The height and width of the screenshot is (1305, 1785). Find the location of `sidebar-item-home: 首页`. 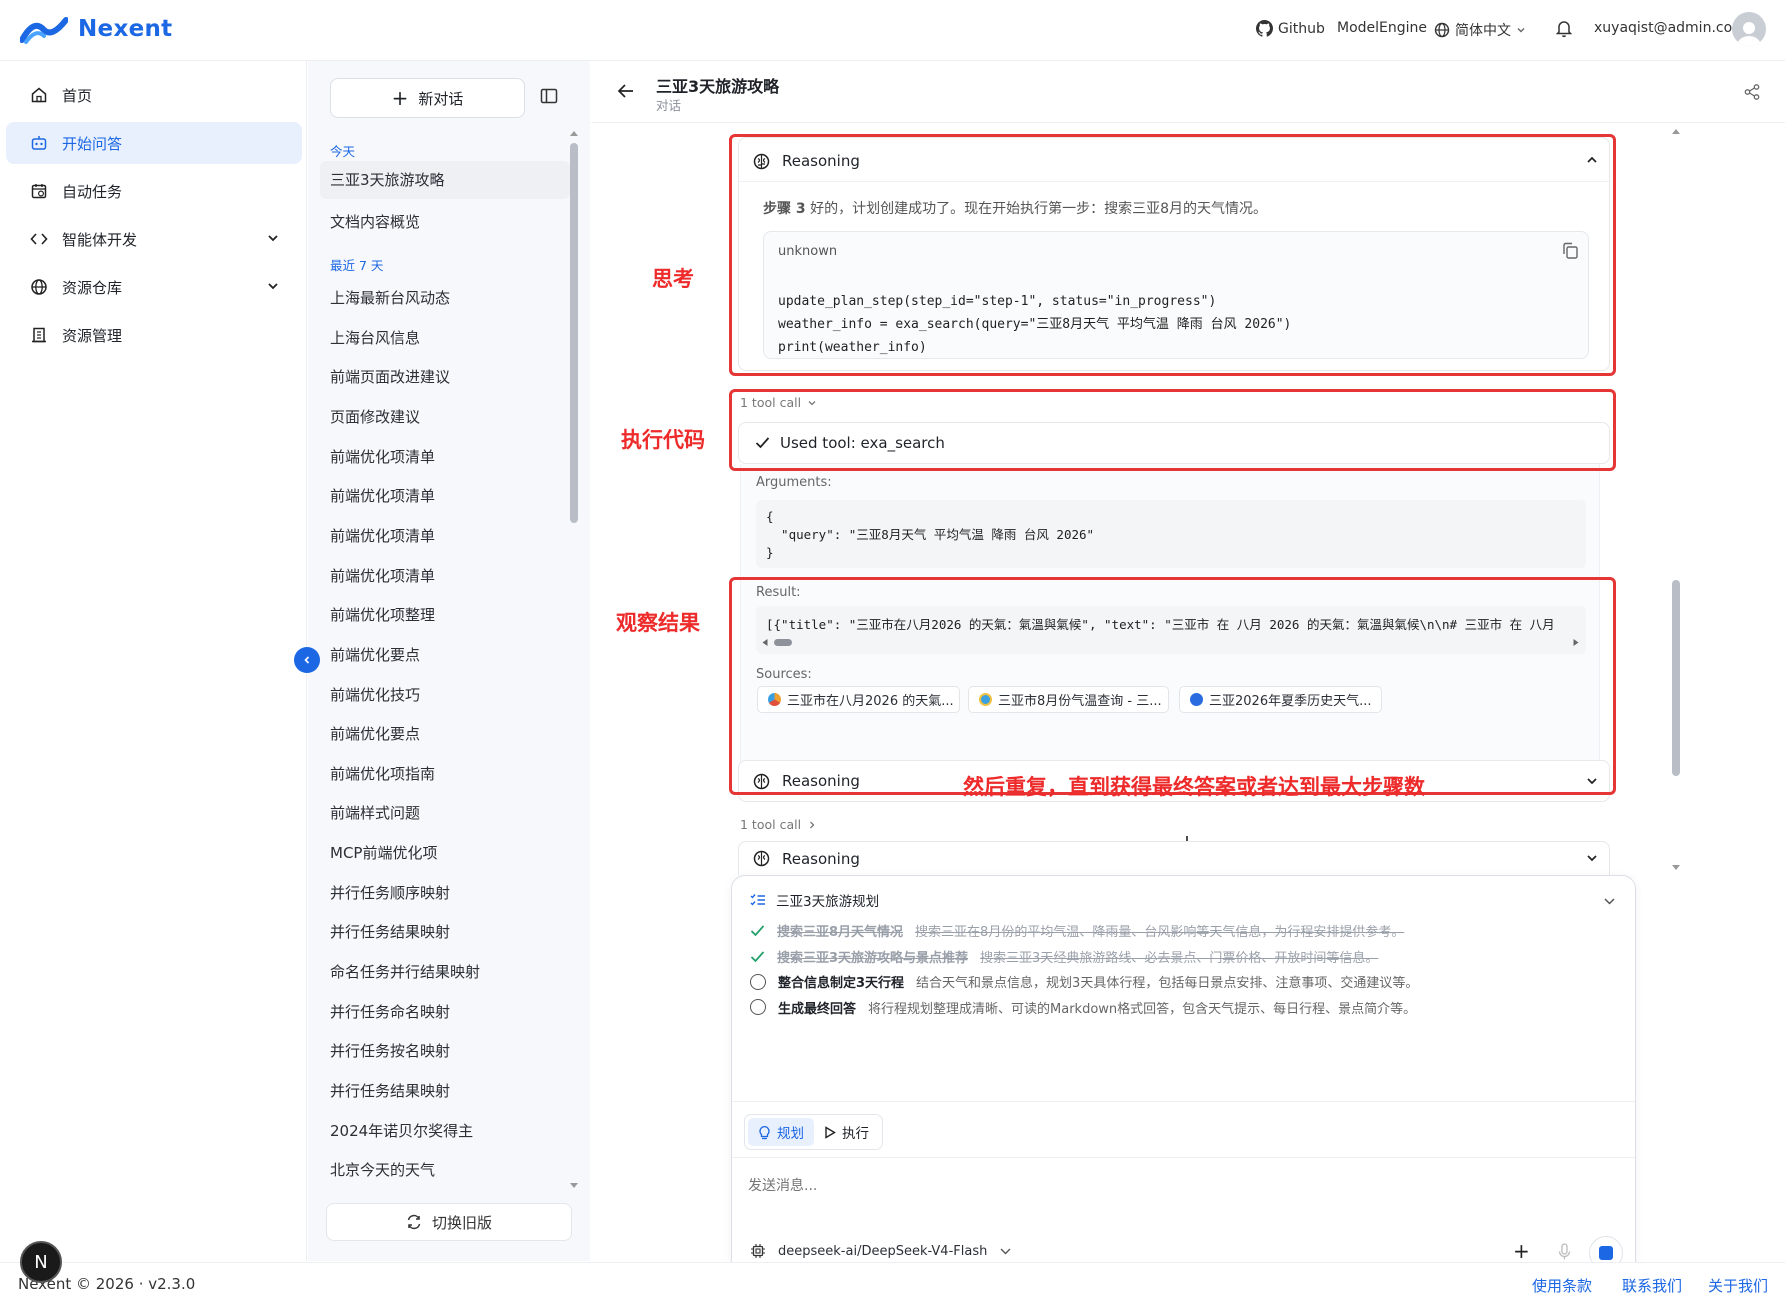

sidebar-item-home: 首页 is located at coordinates (154, 95).